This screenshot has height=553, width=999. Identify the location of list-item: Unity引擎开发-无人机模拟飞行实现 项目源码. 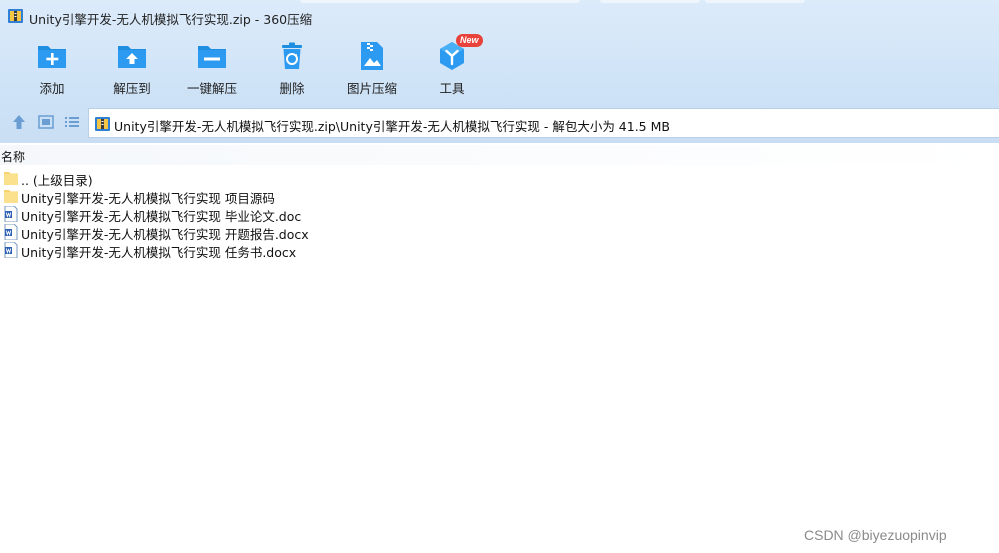
(300, 196).